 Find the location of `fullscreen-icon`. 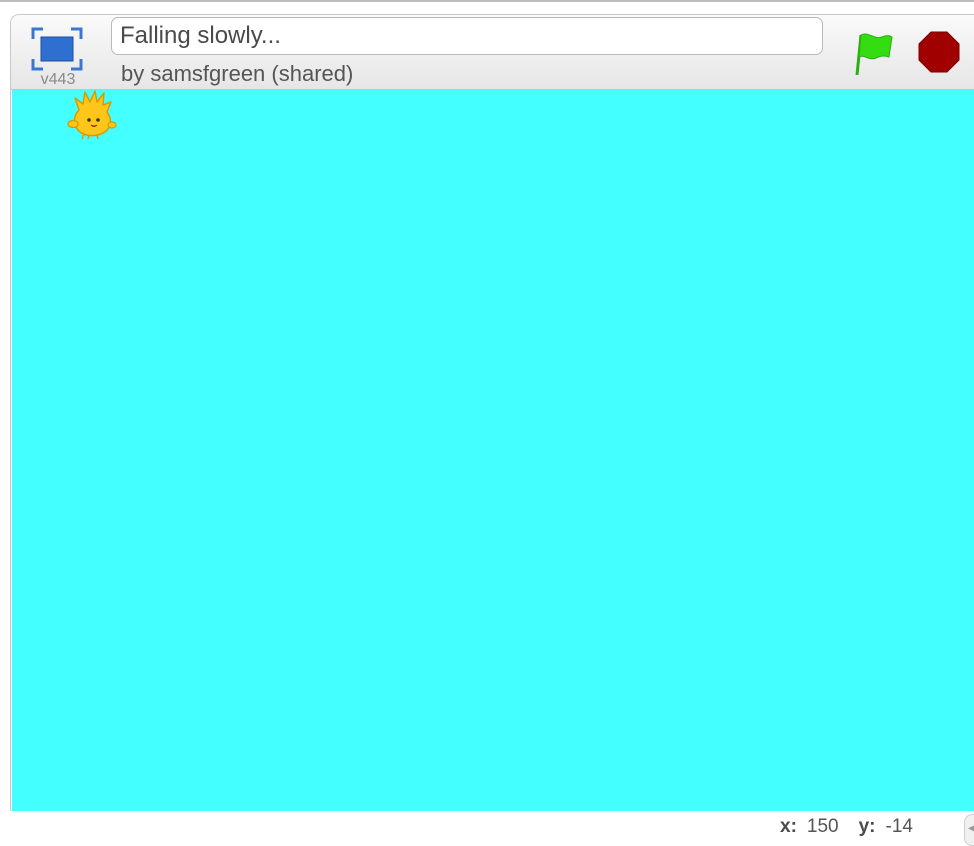

fullscreen-icon is located at coordinates (57, 49).